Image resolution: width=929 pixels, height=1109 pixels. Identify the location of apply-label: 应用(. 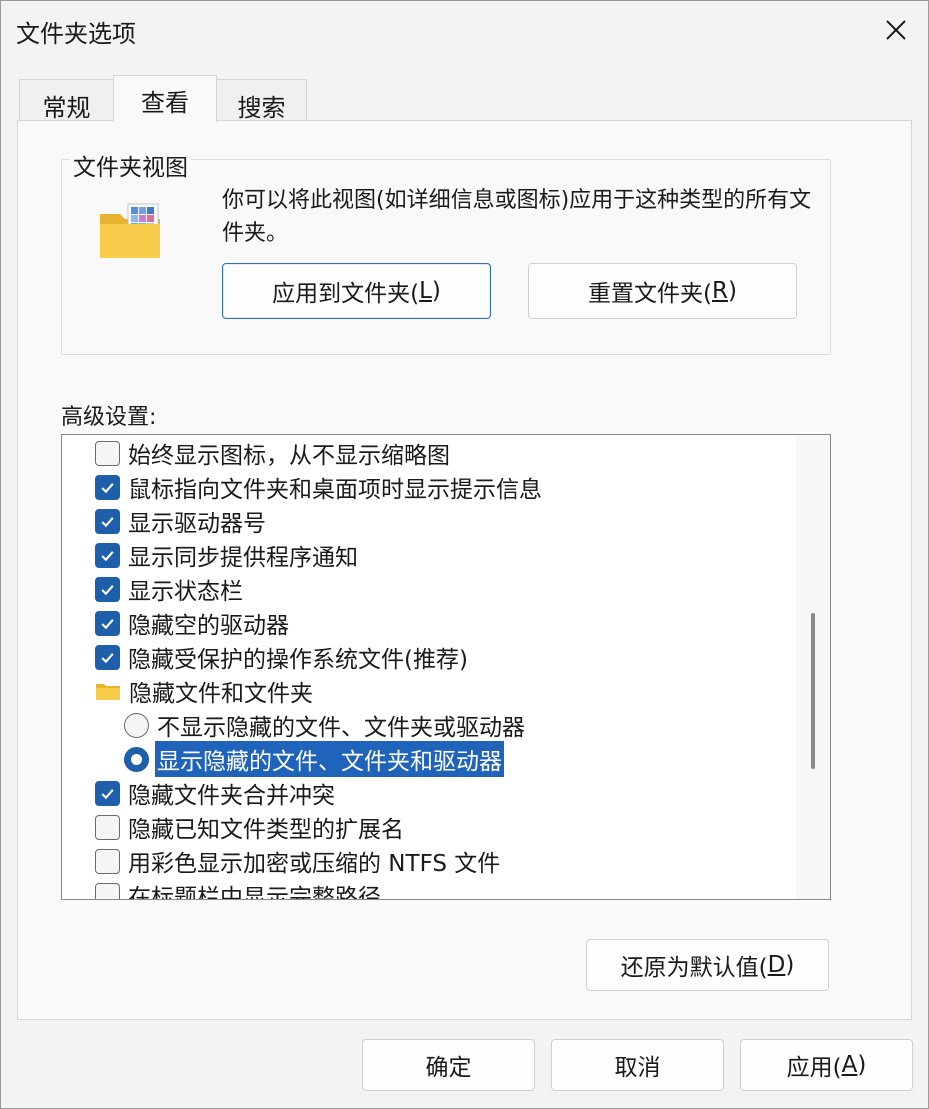
(814, 1068).